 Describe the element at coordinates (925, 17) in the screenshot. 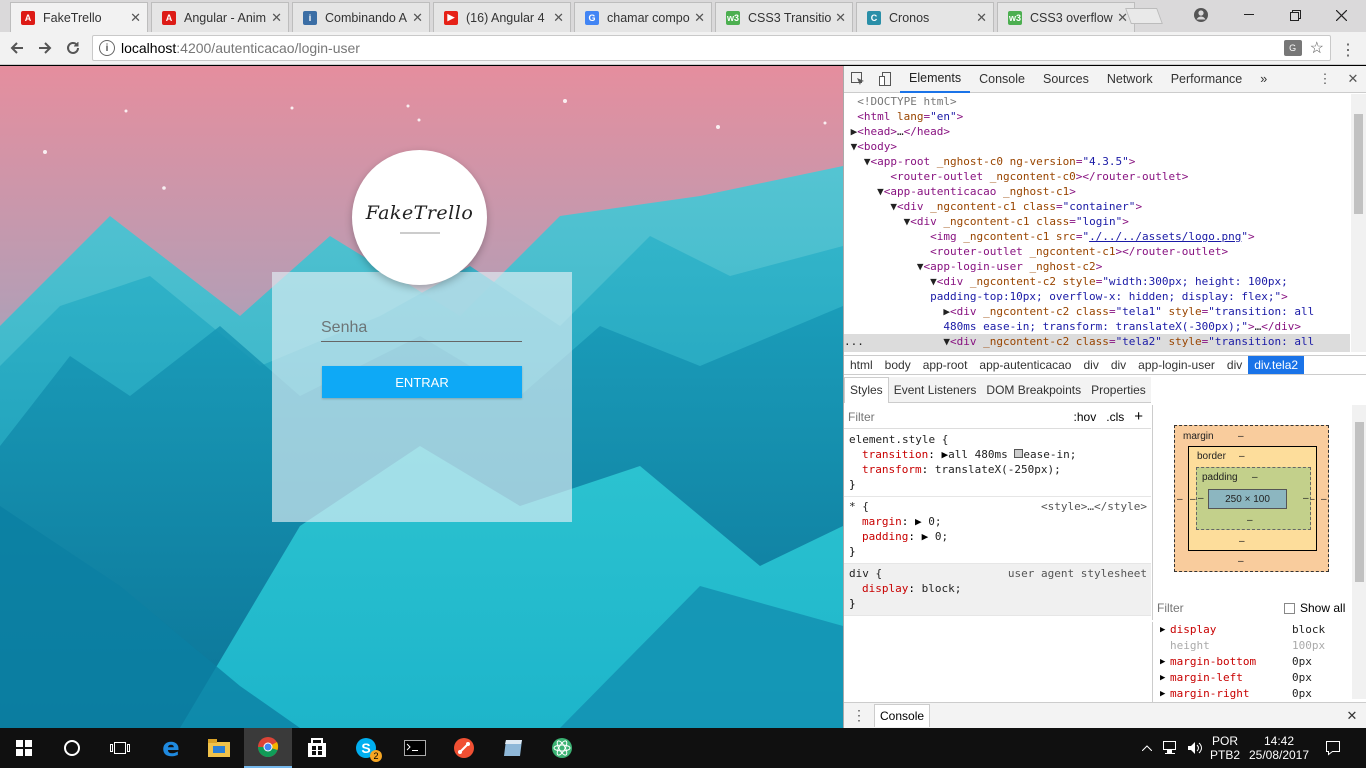

I see `browser-tab: C Cronos ✕` at that location.